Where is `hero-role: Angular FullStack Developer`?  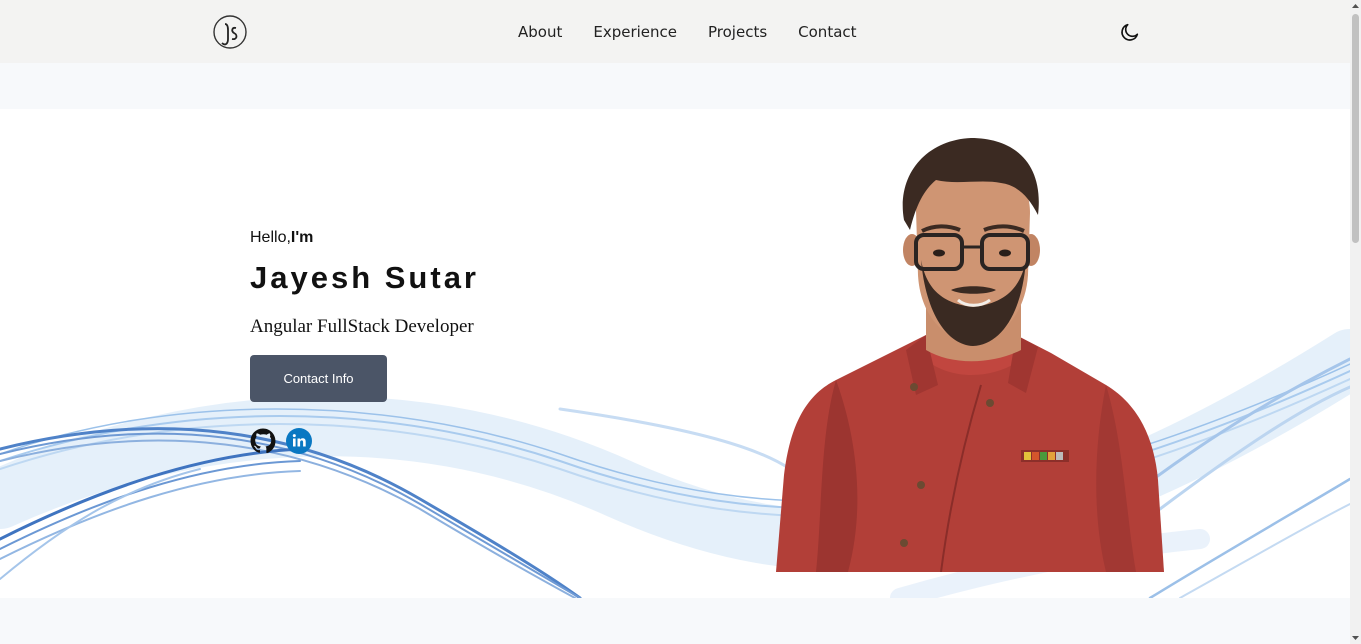 hero-role: Angular FullStack Developer is located at coordinates (362, 326).